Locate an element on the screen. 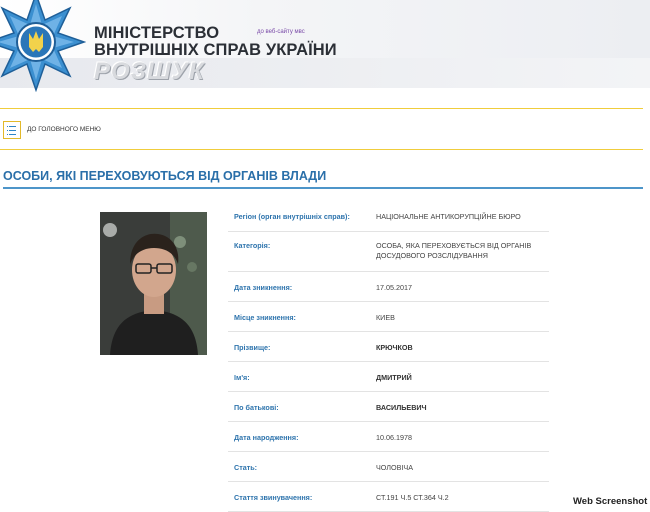 The height and width of the screenshot is (512, 650). detail-row-sex: Стать: ЧОЛОВІЧА is located at coordinates (388, 467).